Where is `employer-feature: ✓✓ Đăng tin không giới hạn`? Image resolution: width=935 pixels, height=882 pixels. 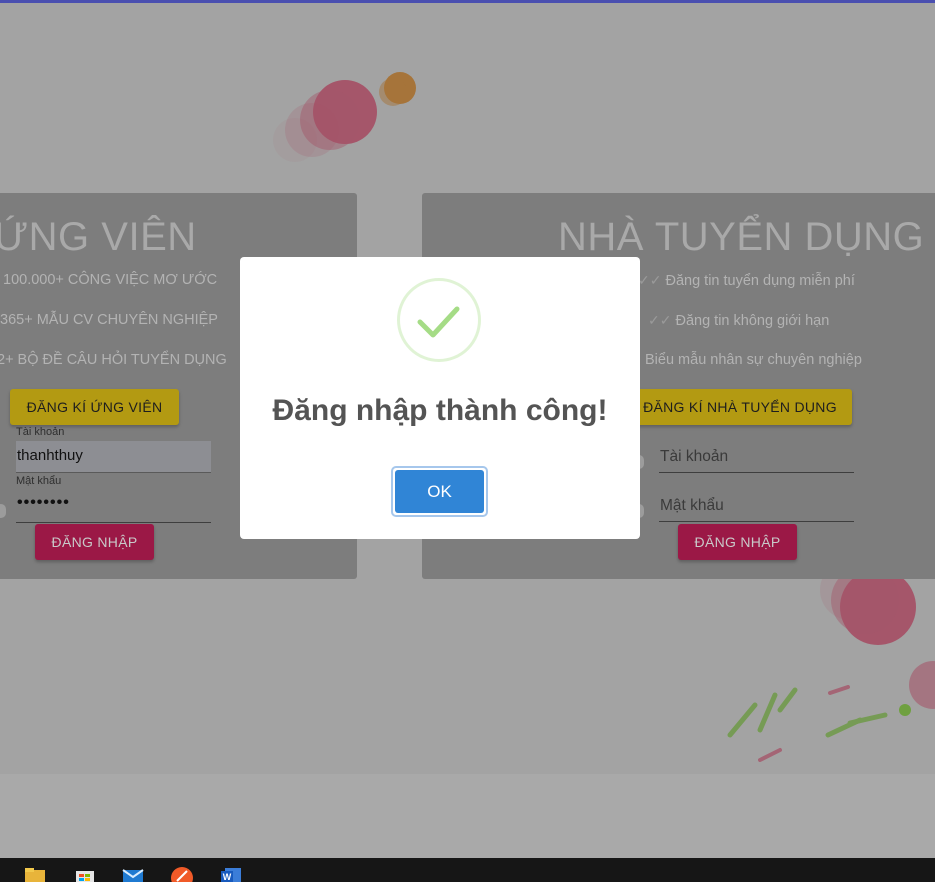 employer-feature: ✓✓ Đăng tin không giới hạn is located at coordinates (738, 320).